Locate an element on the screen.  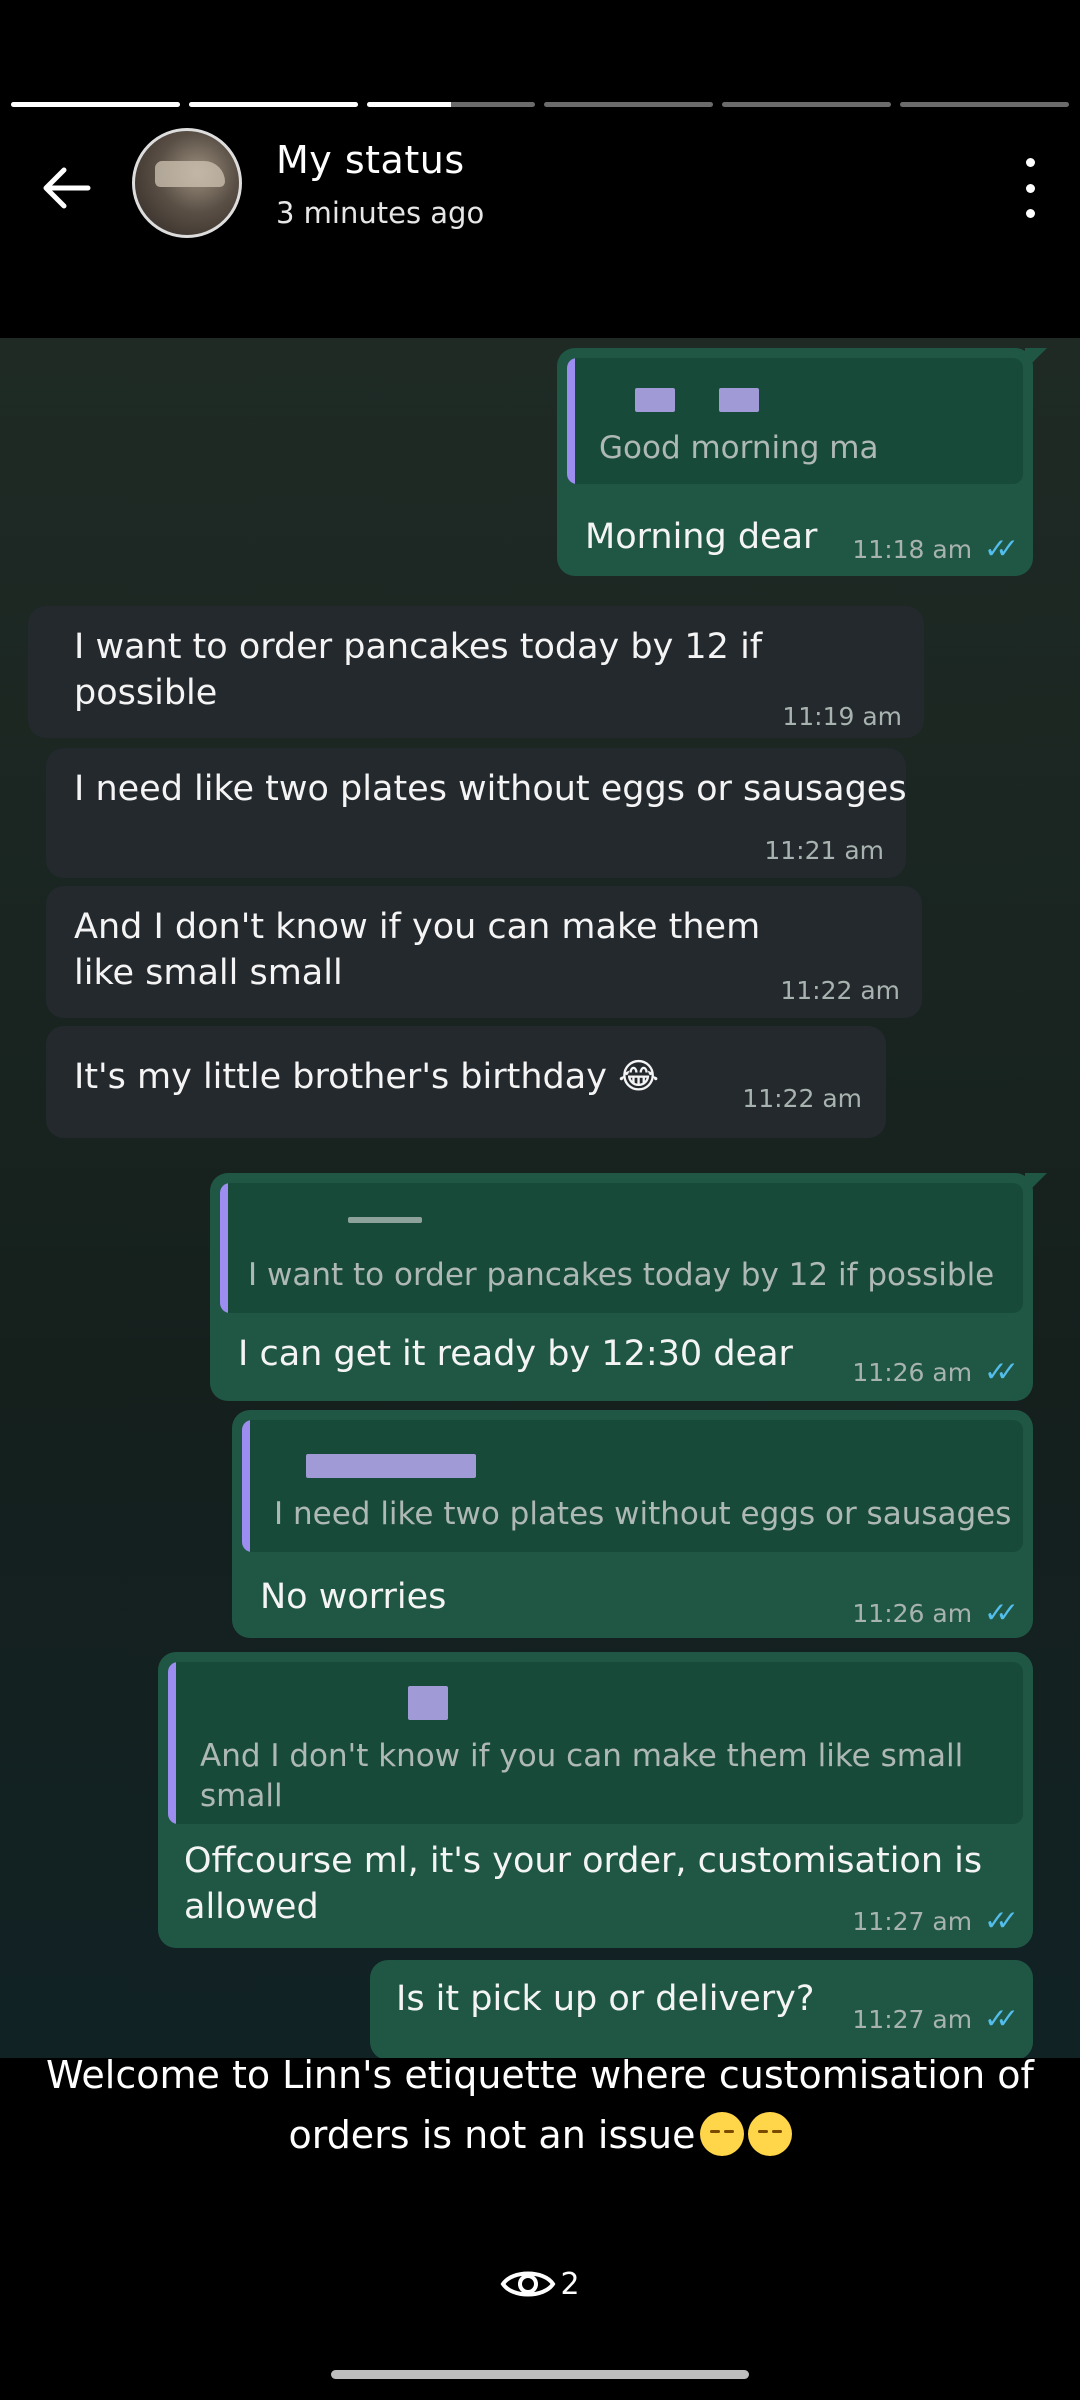
eye-icon is located at coordinates (528, 2284).